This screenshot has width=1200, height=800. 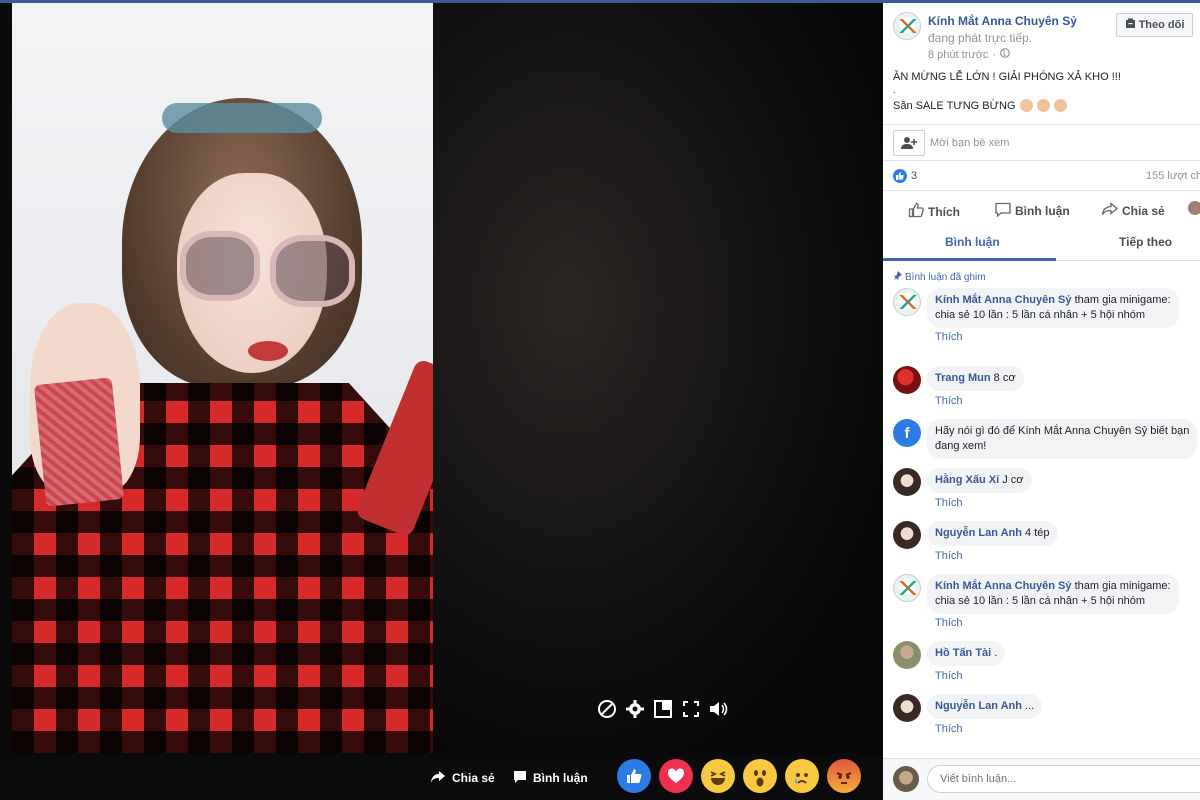 I want to click on commenter-name: Trang Mun, so click(x=963, y=378).